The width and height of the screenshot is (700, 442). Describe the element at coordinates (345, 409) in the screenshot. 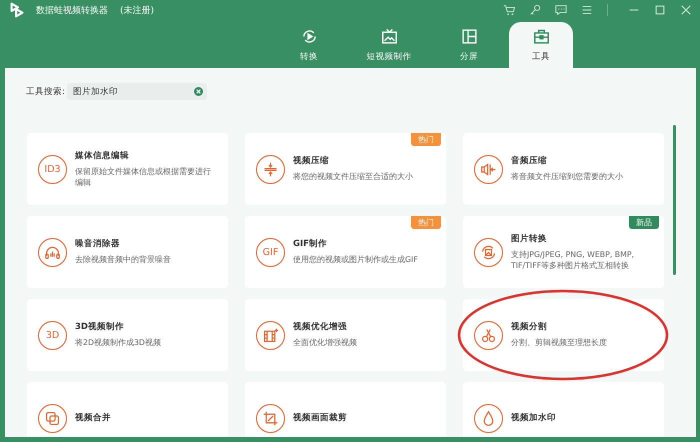

I see `tool-card: 视频画面裁剪` at that location.